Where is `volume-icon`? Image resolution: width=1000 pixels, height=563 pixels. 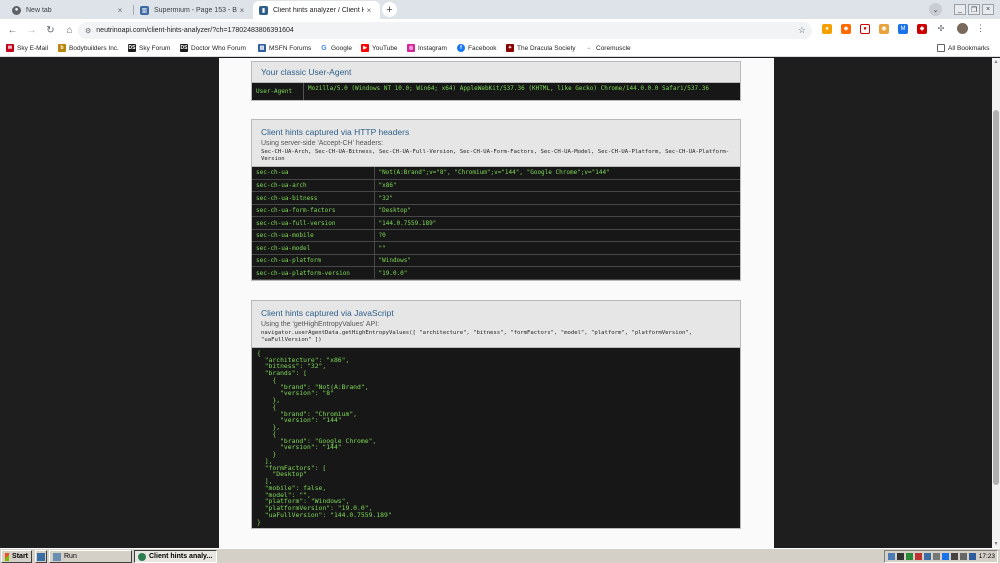
volume-icon is located at coordinates (963, 556).